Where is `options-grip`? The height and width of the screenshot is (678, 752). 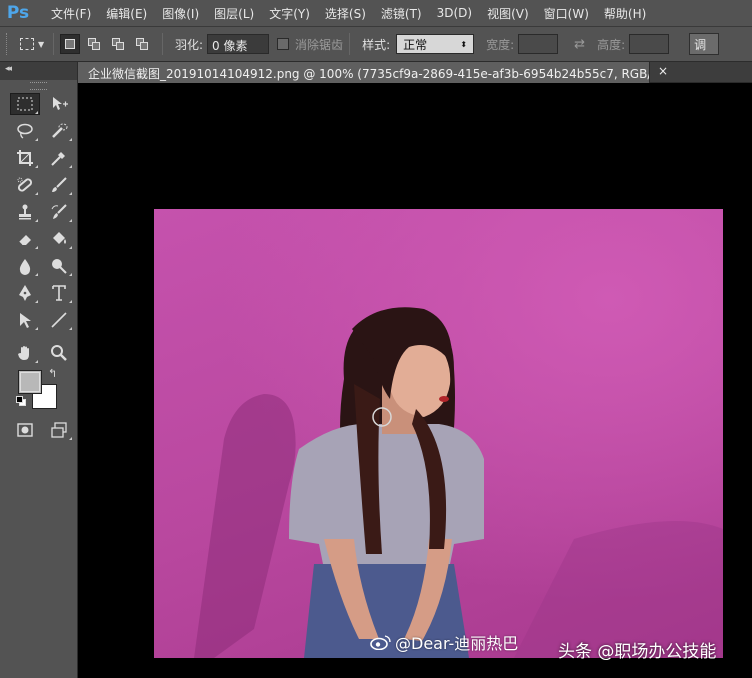
options-grip is located at coordinates (7, 44).